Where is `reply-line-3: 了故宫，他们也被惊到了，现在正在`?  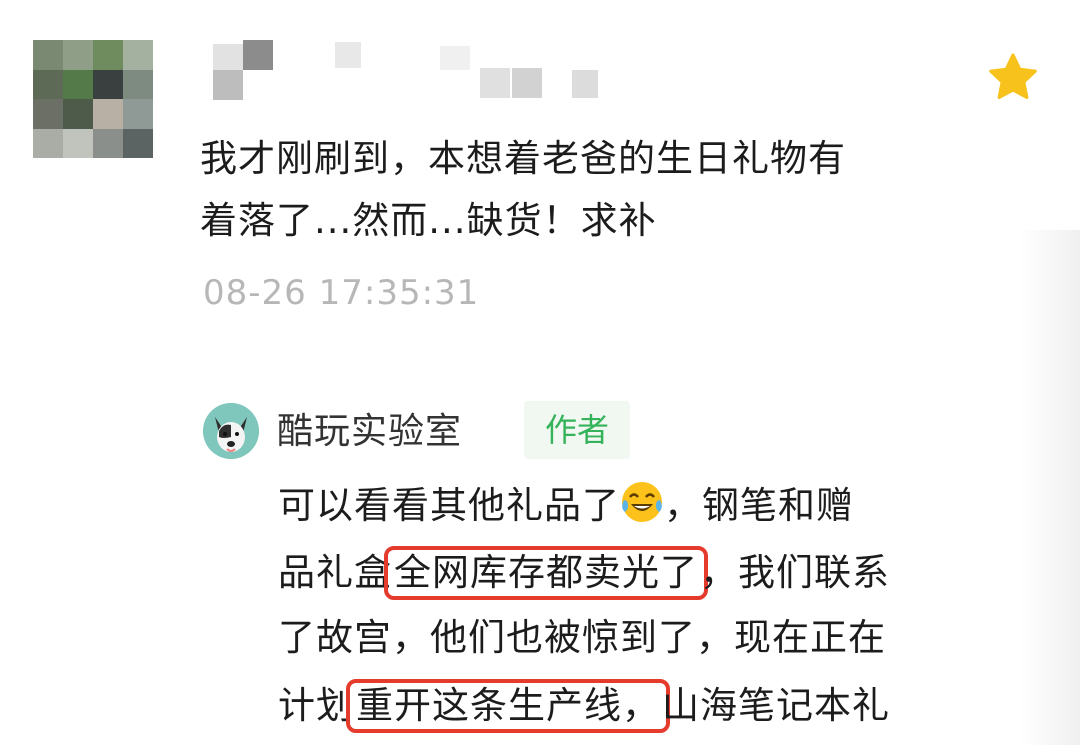 reply-line-3: 了故宫，他们也被惊到了，现在正在 is located at coordinates (582, 637).